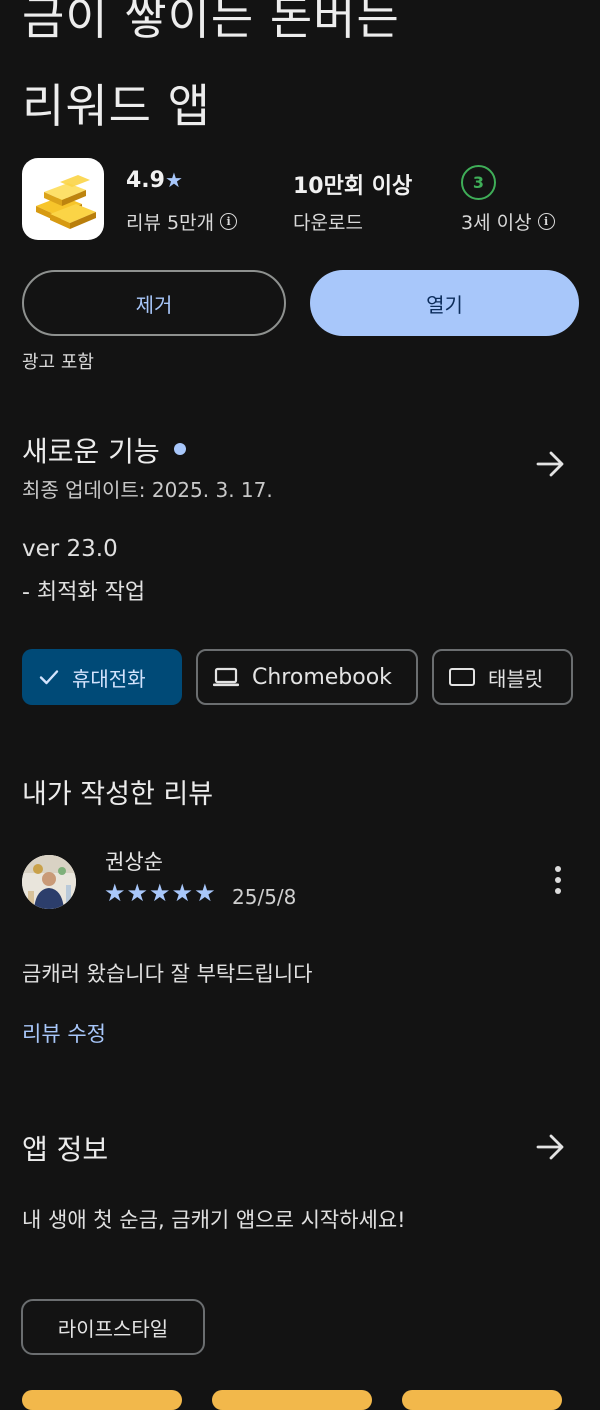 Image resolution: width=600 pixels, height=1410 pixels. I want to click on downloads-label: 다운로드, so click(328, 223).